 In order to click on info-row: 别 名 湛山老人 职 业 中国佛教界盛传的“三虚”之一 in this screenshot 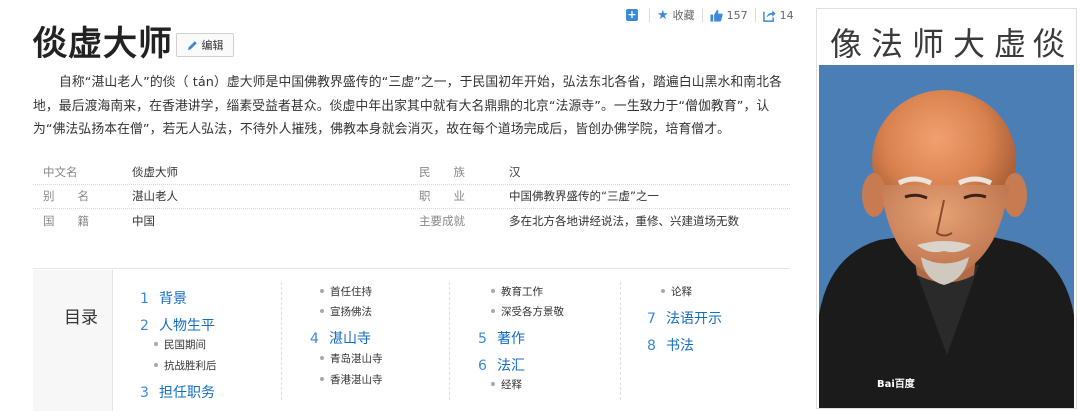, I will do `click(411, 197)`.